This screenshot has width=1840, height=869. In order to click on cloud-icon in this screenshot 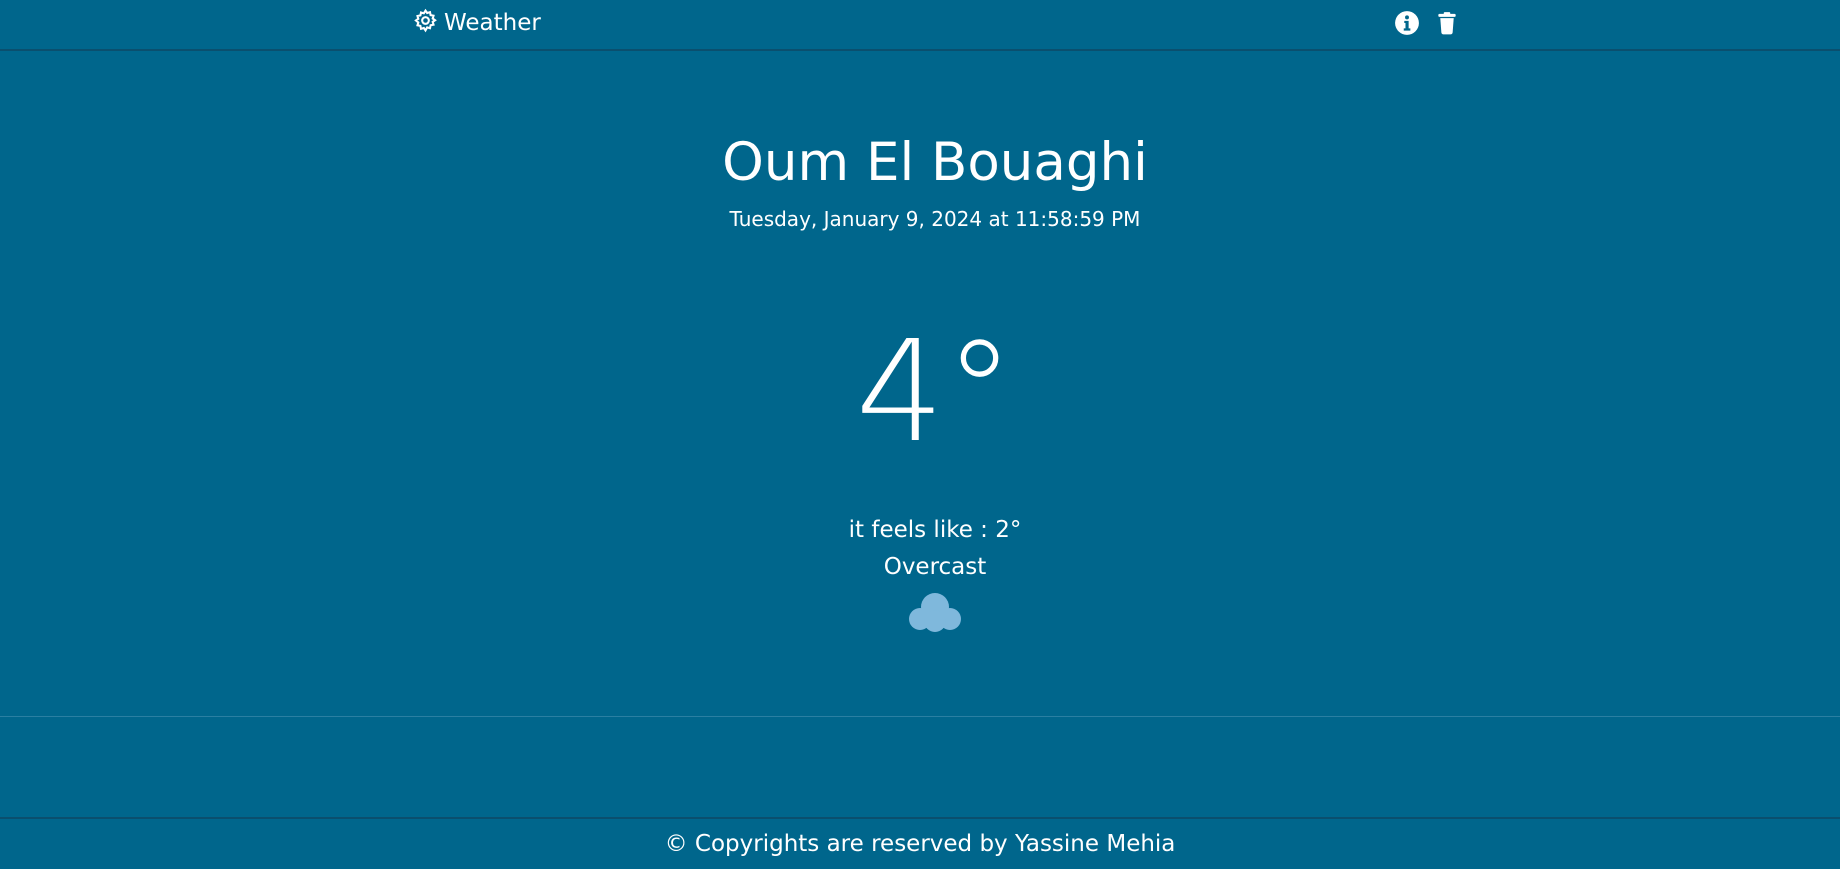, I will do `click(935, 612)`.